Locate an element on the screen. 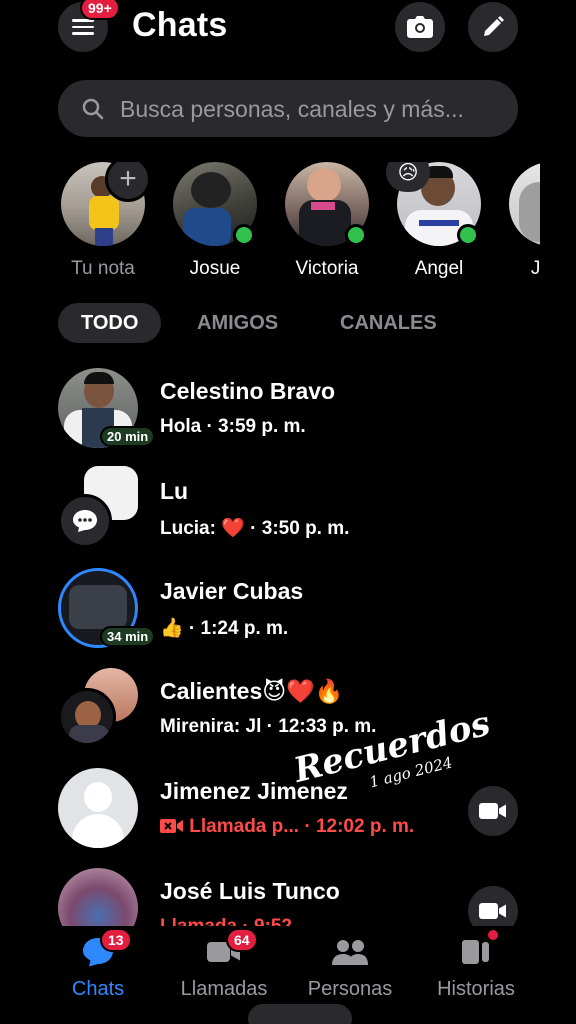 The width and height of the screenshot is (576, 1024). story-josue: Josue is located at coordinates (215, 221).